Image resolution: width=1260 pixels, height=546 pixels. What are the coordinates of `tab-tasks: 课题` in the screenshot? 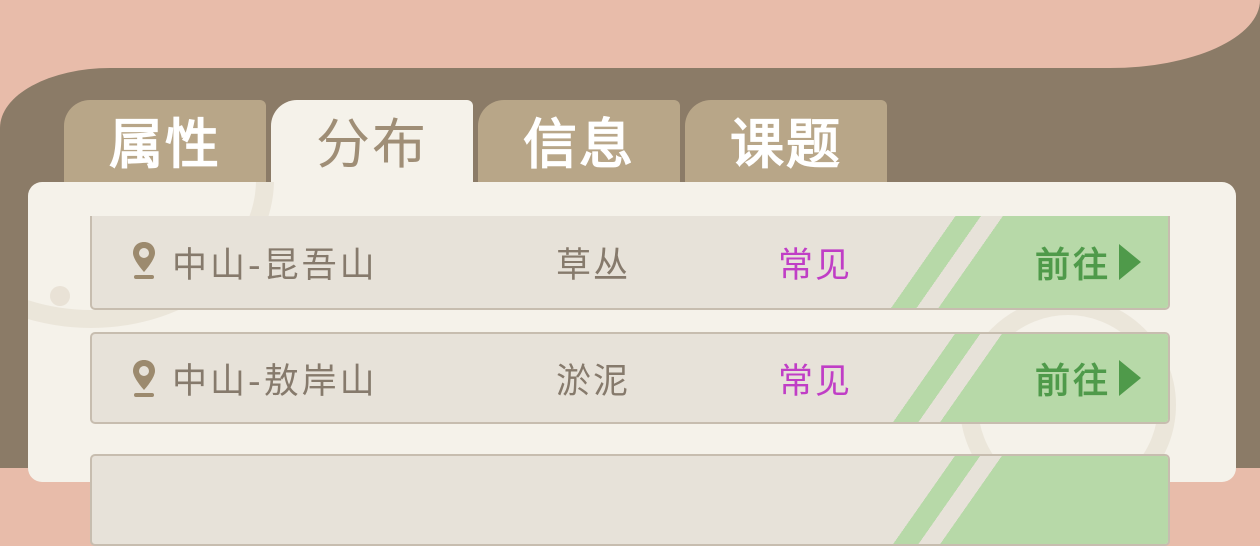 It's located at (786, 142).